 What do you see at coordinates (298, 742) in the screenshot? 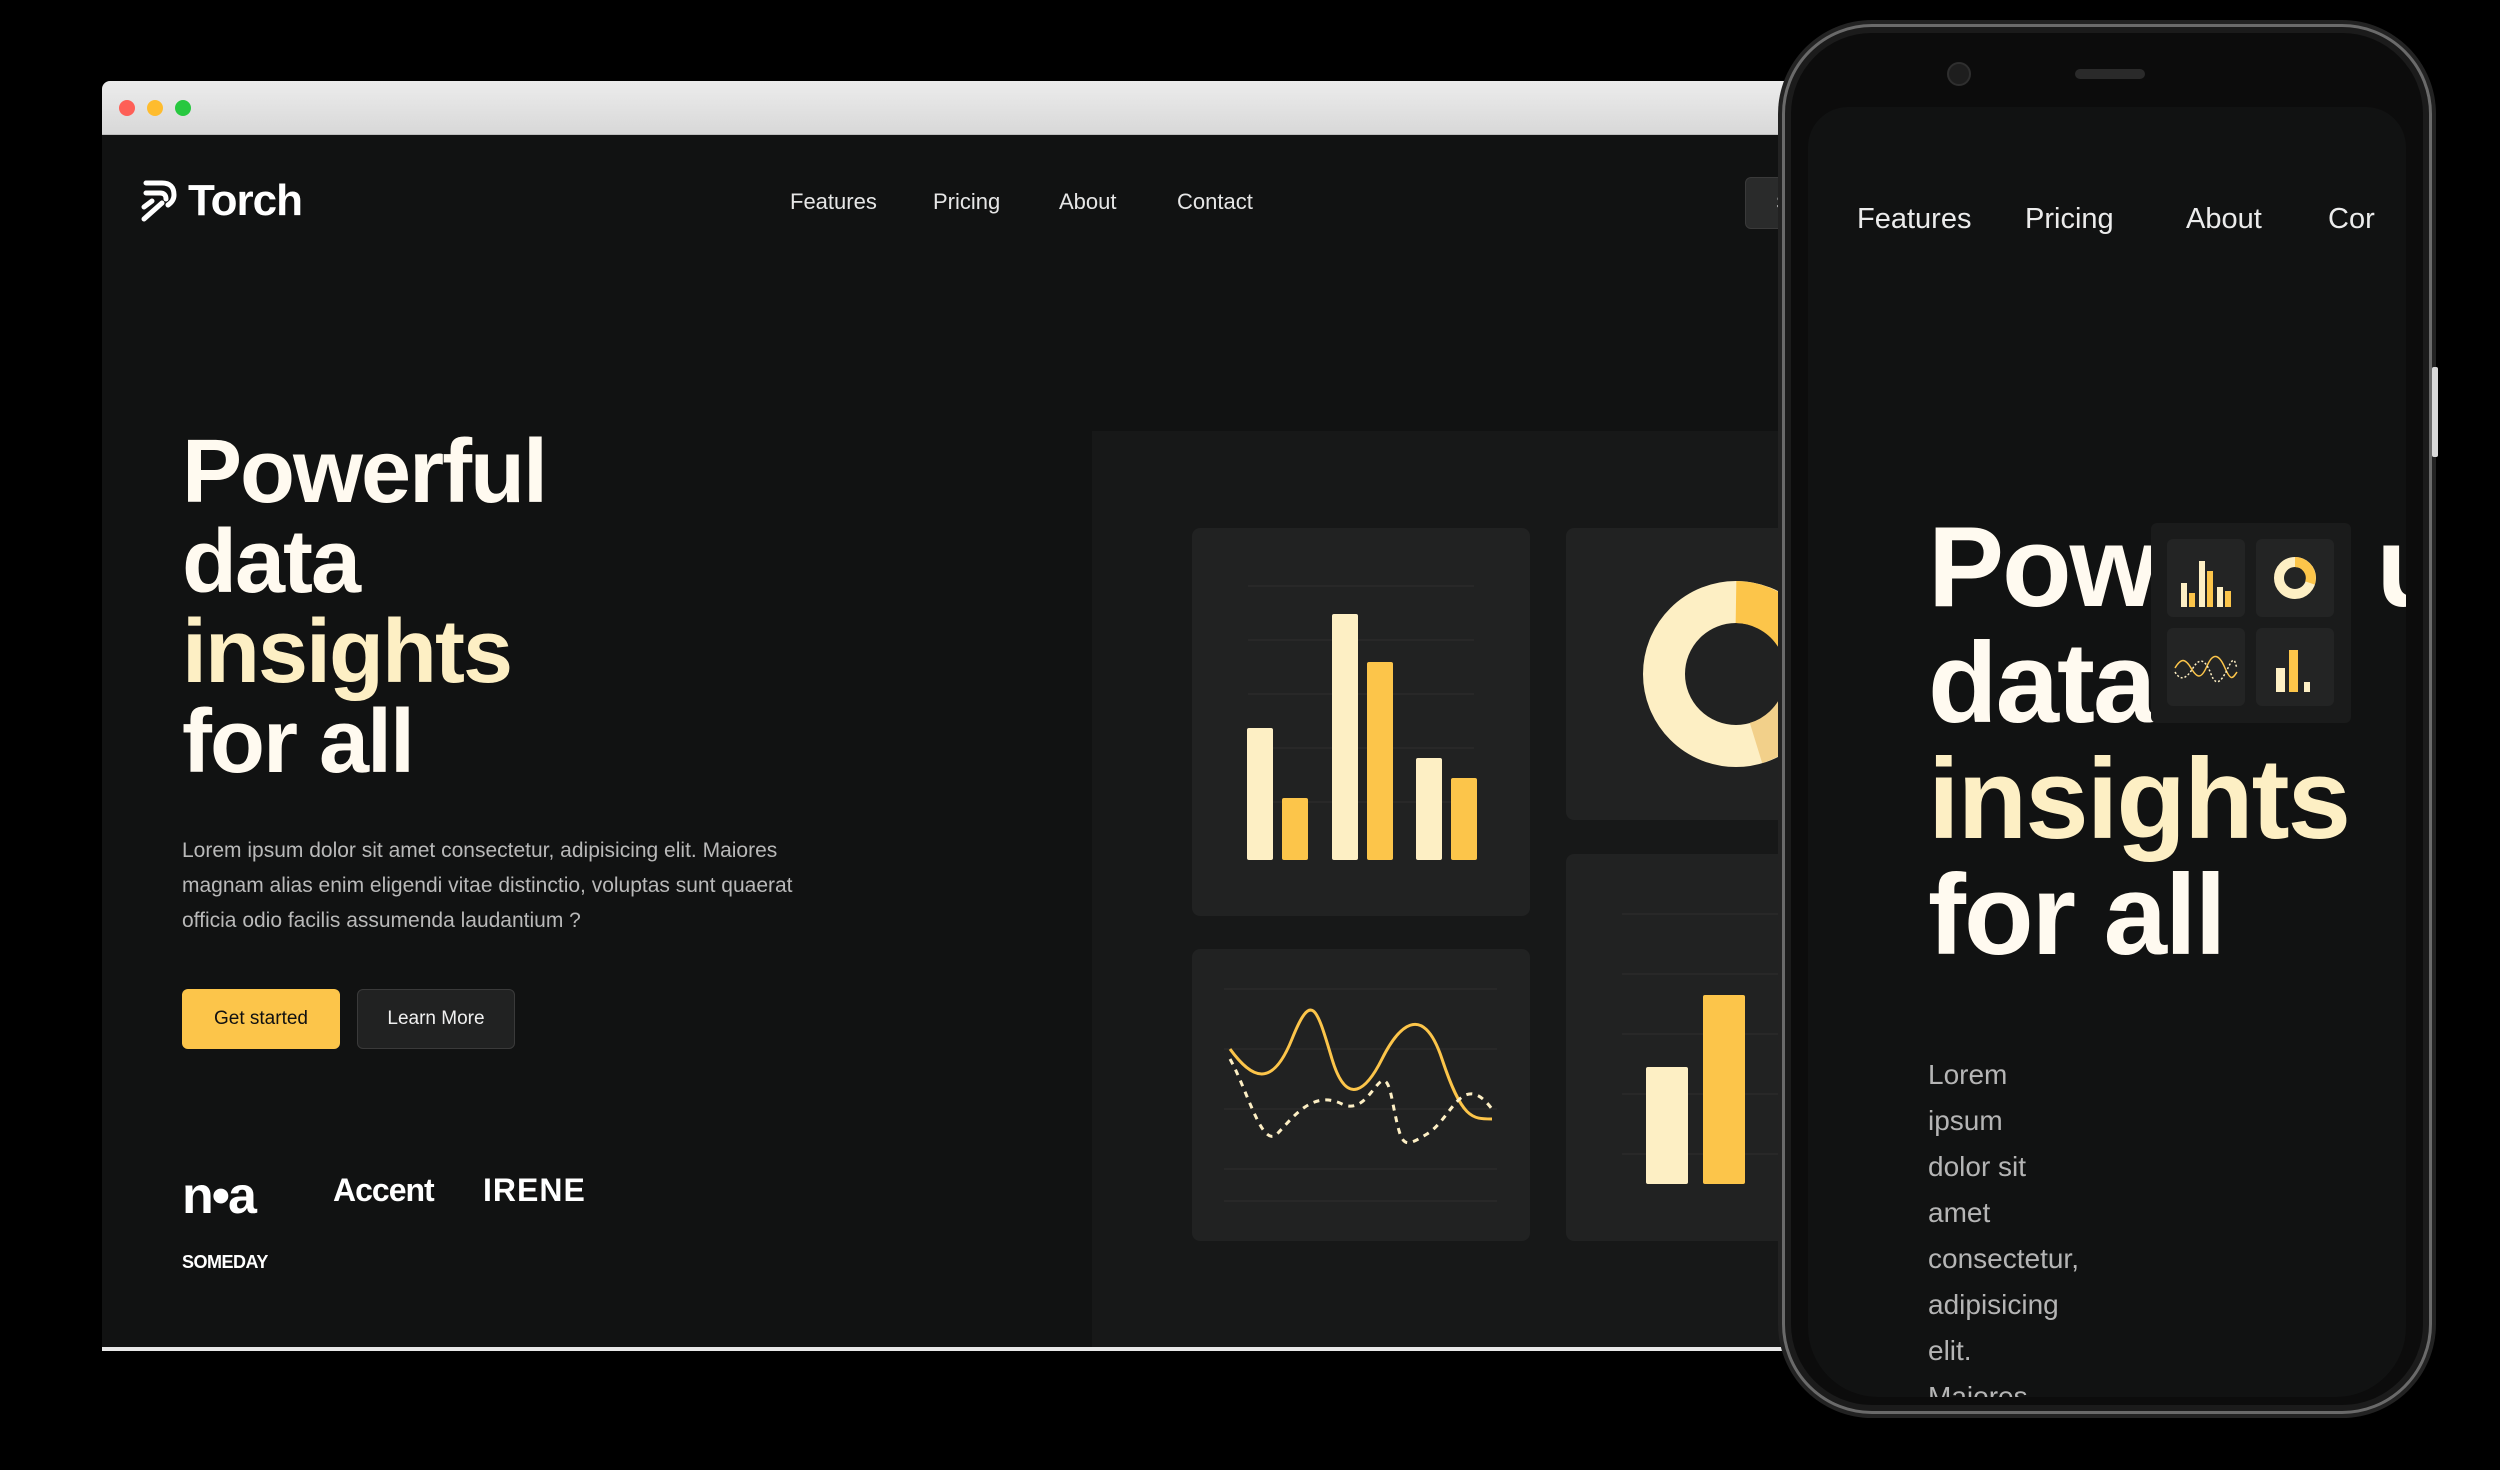
I see `hero-title-line-4: for all` at bounding box center [298, 742].